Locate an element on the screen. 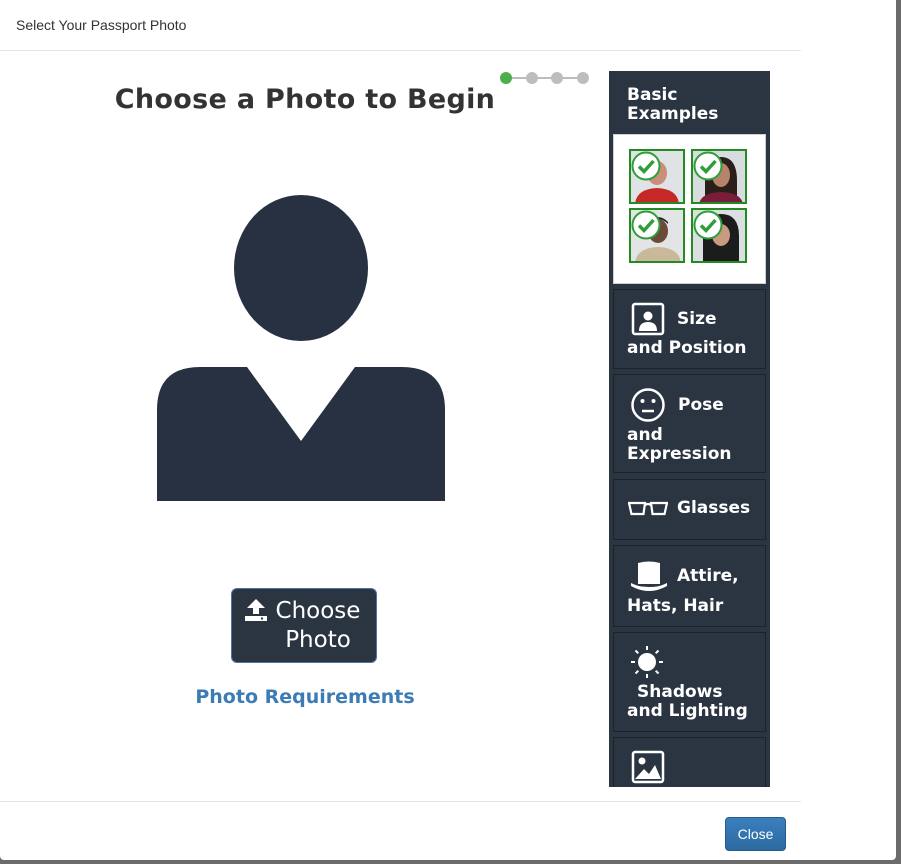 The height and width of the screenshot is (864, 901). sidebar-item-shadows-lighting: Shadows and Lighting is located at coordinates (689, 682).